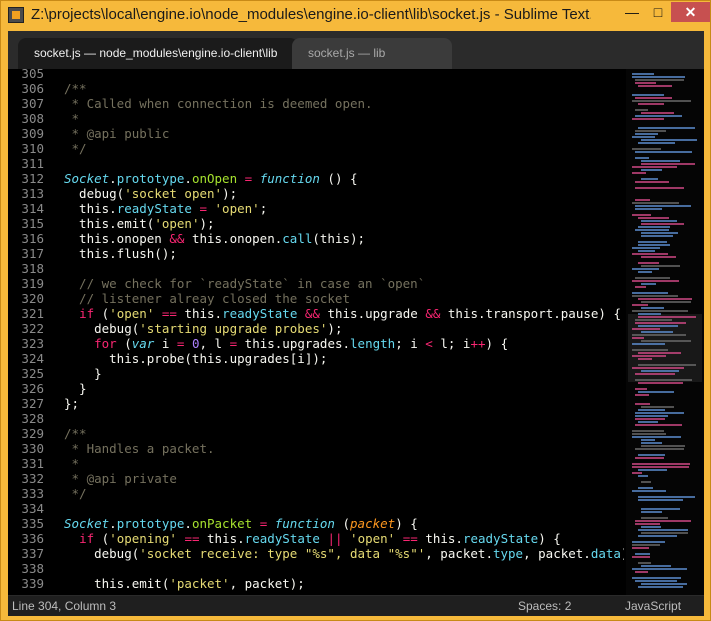 Image resolution: width=711 pixels, height=621 pixels. I want to click on code-token: */, so click(75, 148).